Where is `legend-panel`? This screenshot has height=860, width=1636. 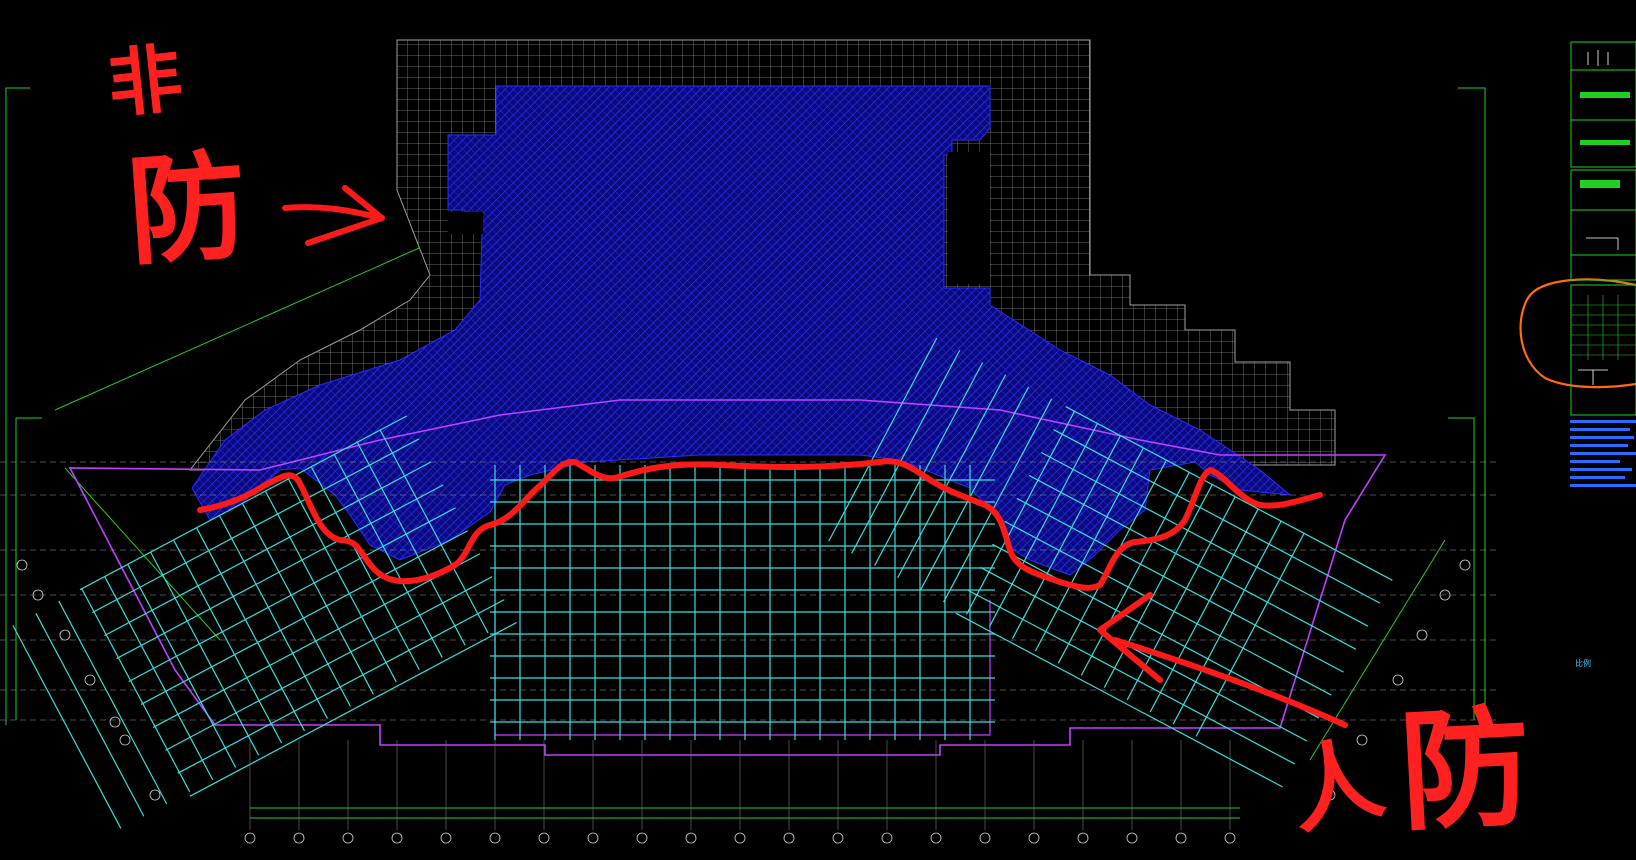
legend-panel is located at coordinates (1602, 275).